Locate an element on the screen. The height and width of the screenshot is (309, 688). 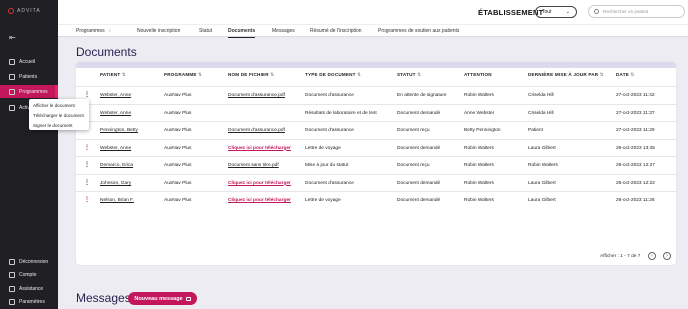
home-icon is located at coordinates (12, 61).